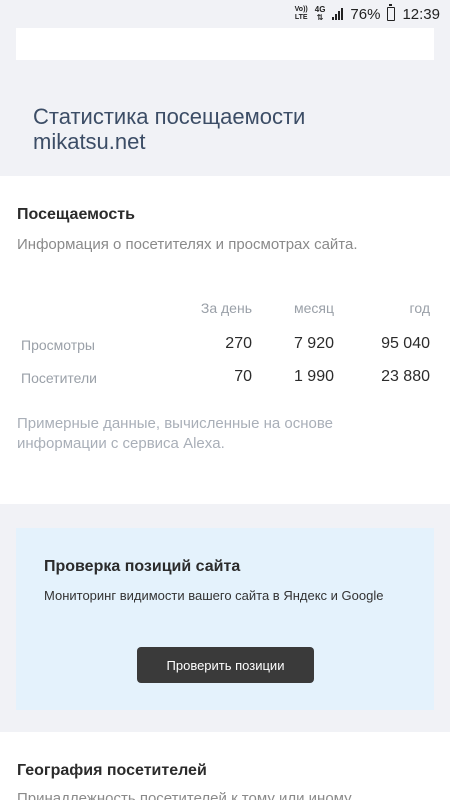 The width and height of the screenshot is (450, 800). I want to click on column-header-year: год, so click(419, 308).